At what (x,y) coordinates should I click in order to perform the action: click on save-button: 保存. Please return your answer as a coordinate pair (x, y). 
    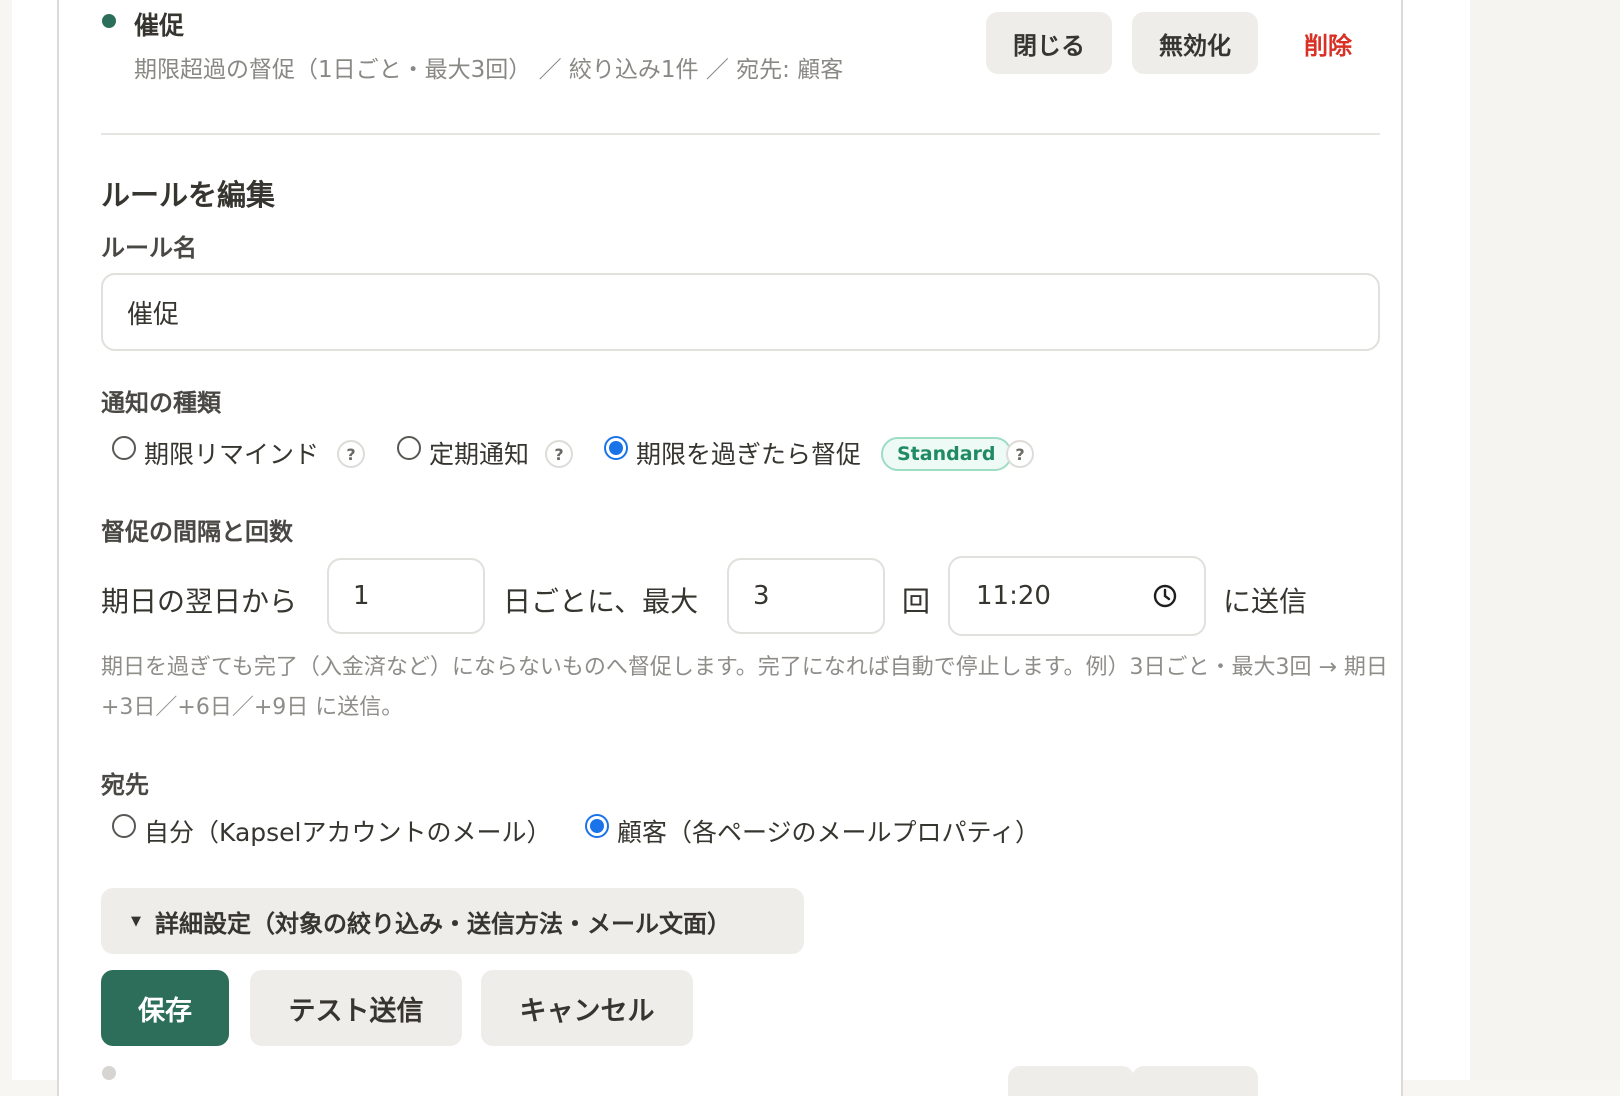
    Looking at the image, I should click on (165, 1008).